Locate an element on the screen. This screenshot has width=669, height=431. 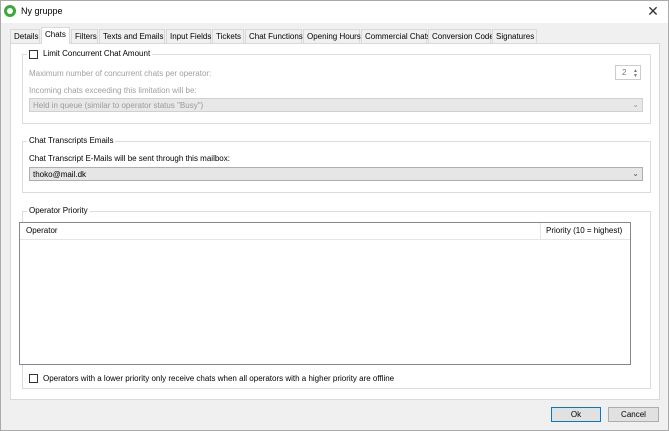
tab-filters: Filters is located at coordinates (84, 36).